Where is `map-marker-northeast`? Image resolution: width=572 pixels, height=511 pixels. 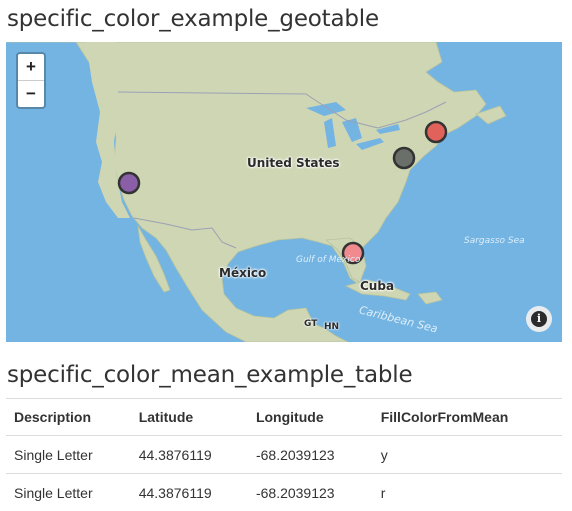
map-marker-northeast is located at coordinates (436, 132).